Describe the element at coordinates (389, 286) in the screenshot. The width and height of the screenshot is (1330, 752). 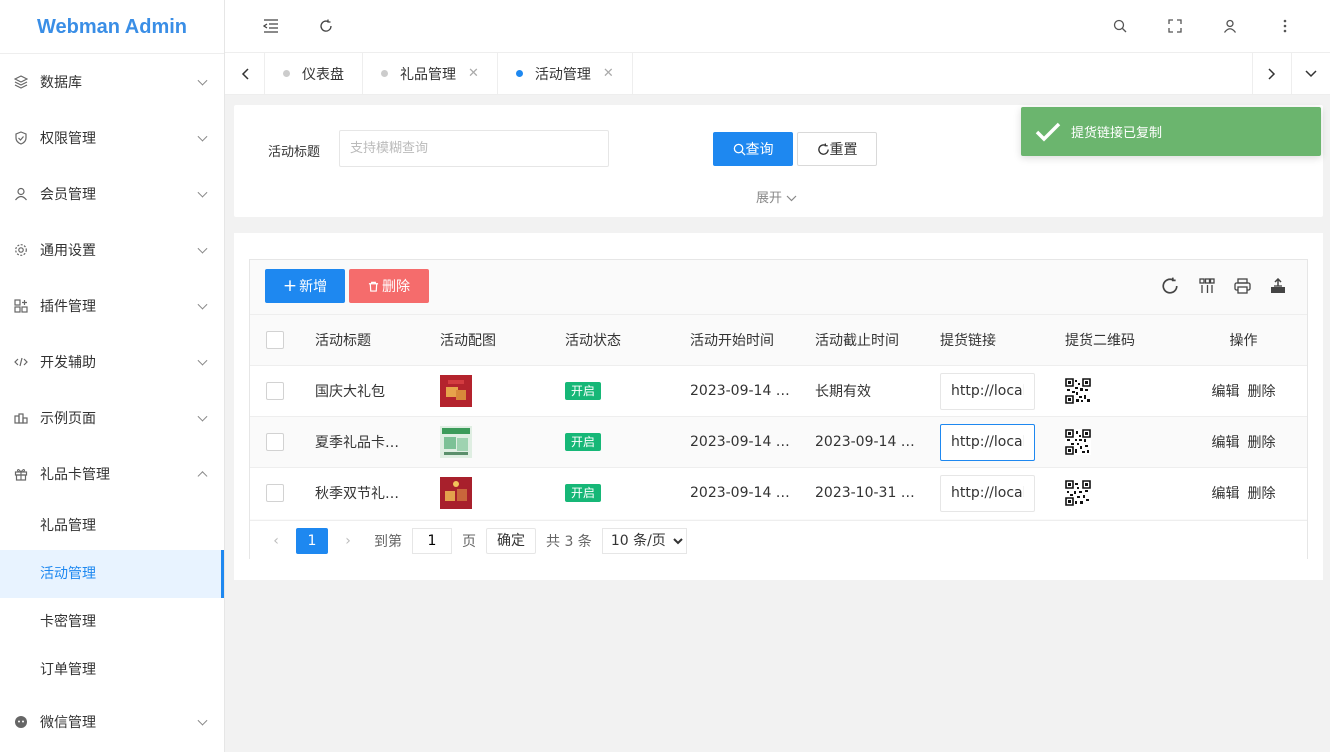
I see `batch-delete-button: 删除` at that location.